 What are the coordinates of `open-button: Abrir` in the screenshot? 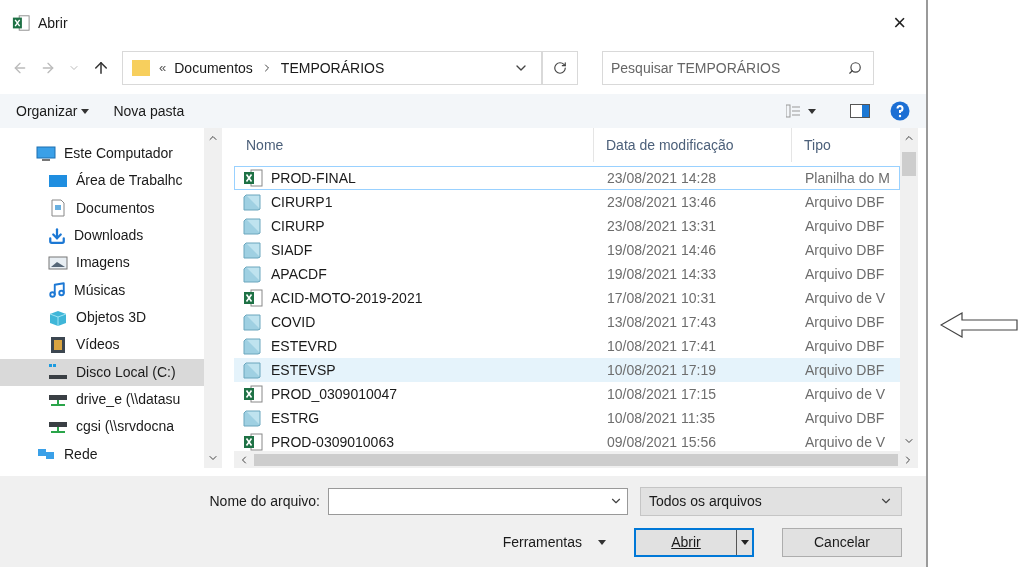 It's located at (694, 542).